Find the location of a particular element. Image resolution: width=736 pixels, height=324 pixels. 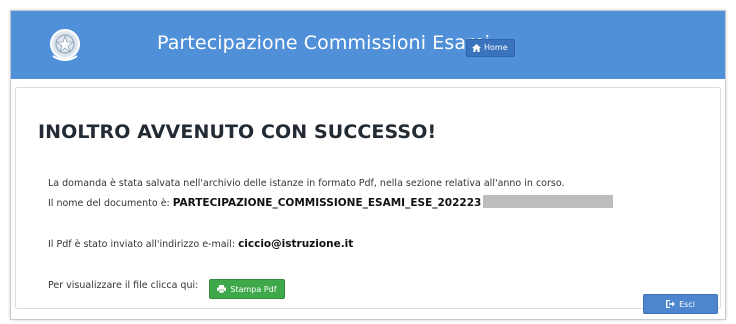

home-icon is located at coordinates (476, 48).